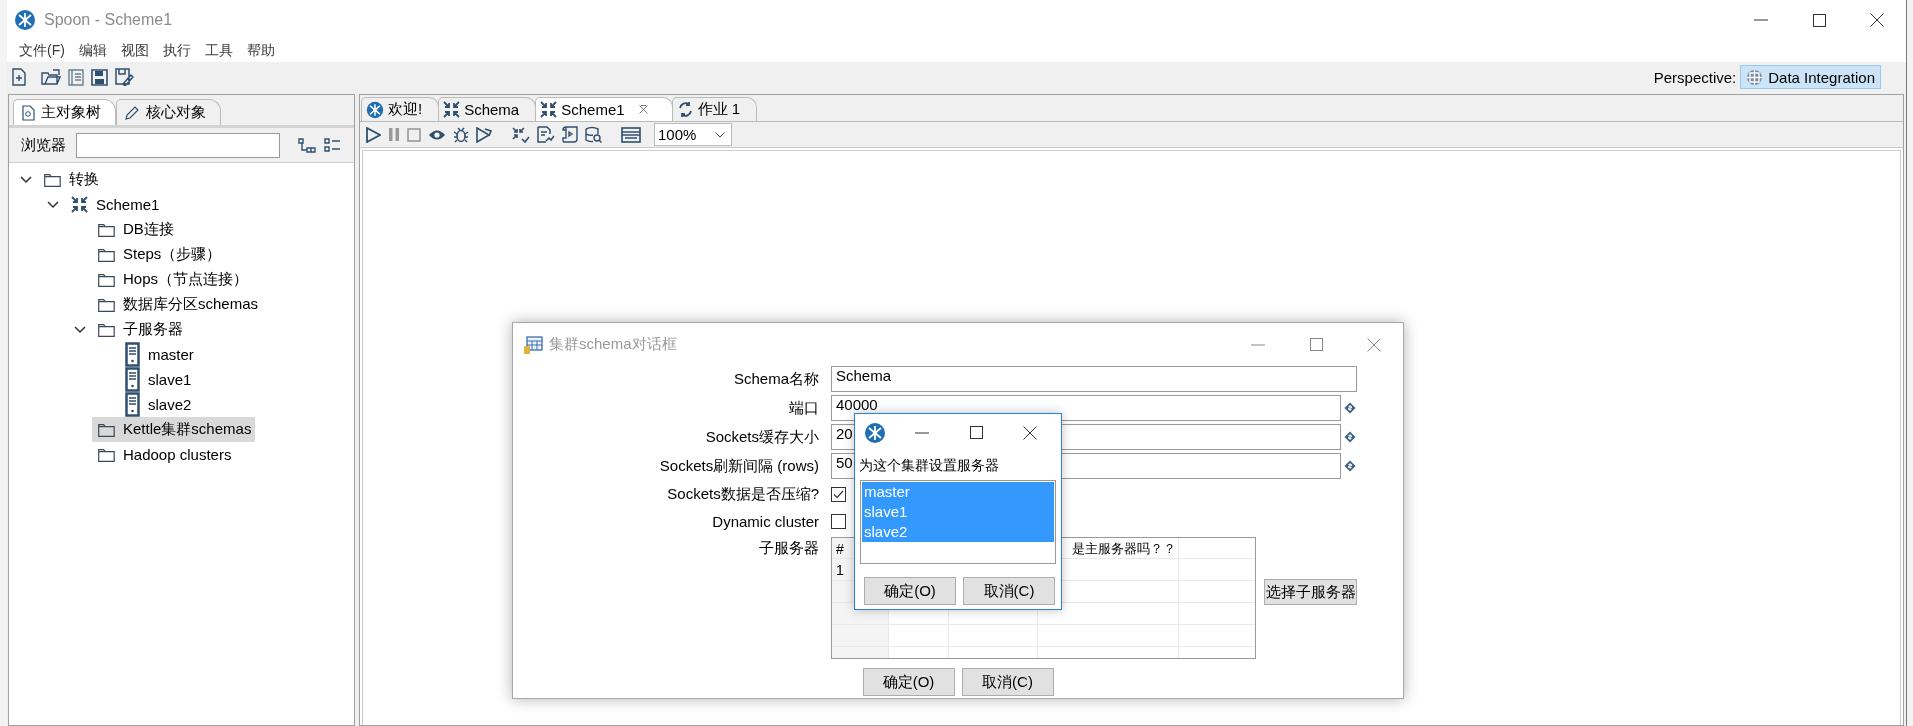 This screenshot has width=1913, height=726. Describe the element at coordinates (613, 344) in the screenshot. I see `dialog-title: 集群schema对话框` at that location.